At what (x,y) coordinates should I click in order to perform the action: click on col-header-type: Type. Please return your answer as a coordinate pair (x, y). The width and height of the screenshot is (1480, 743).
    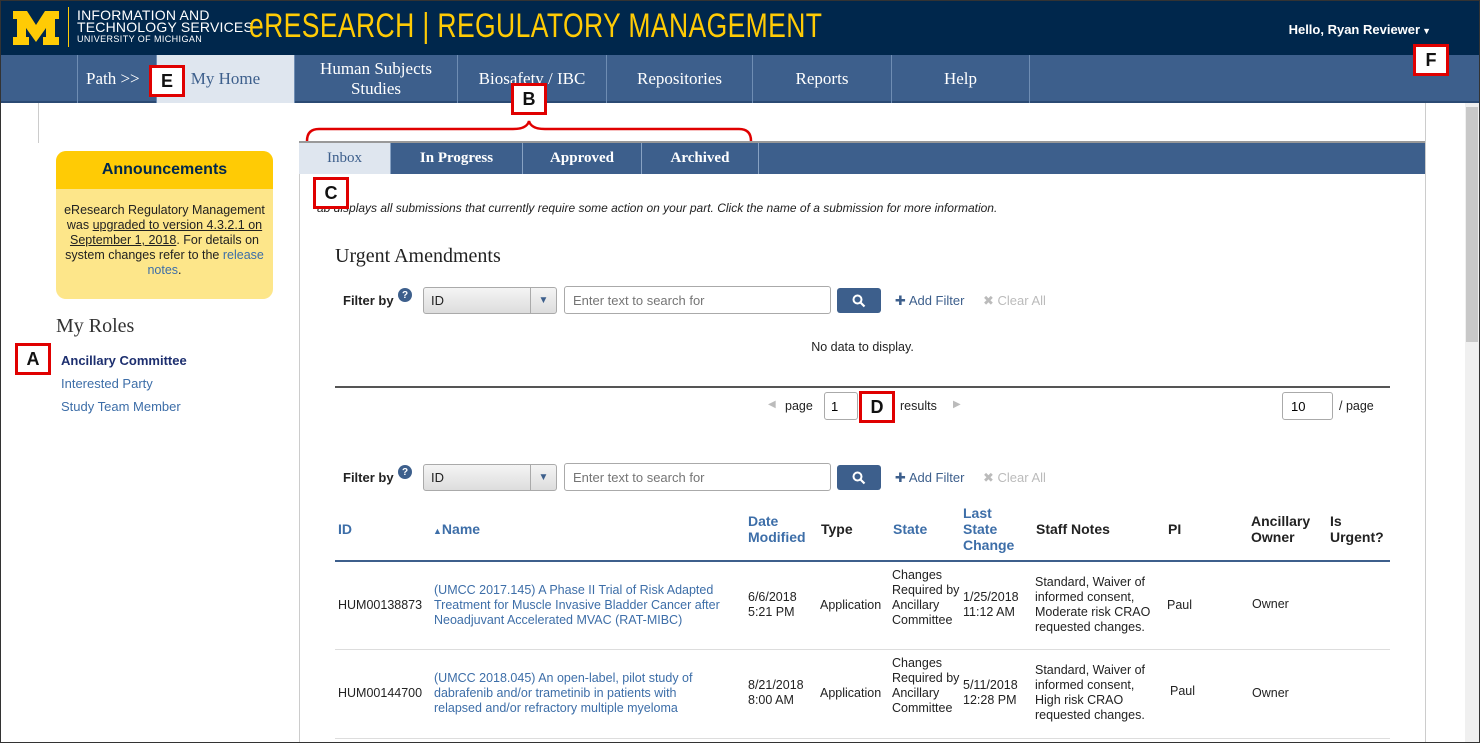
    Looking at the image, I should click on (837, 529).